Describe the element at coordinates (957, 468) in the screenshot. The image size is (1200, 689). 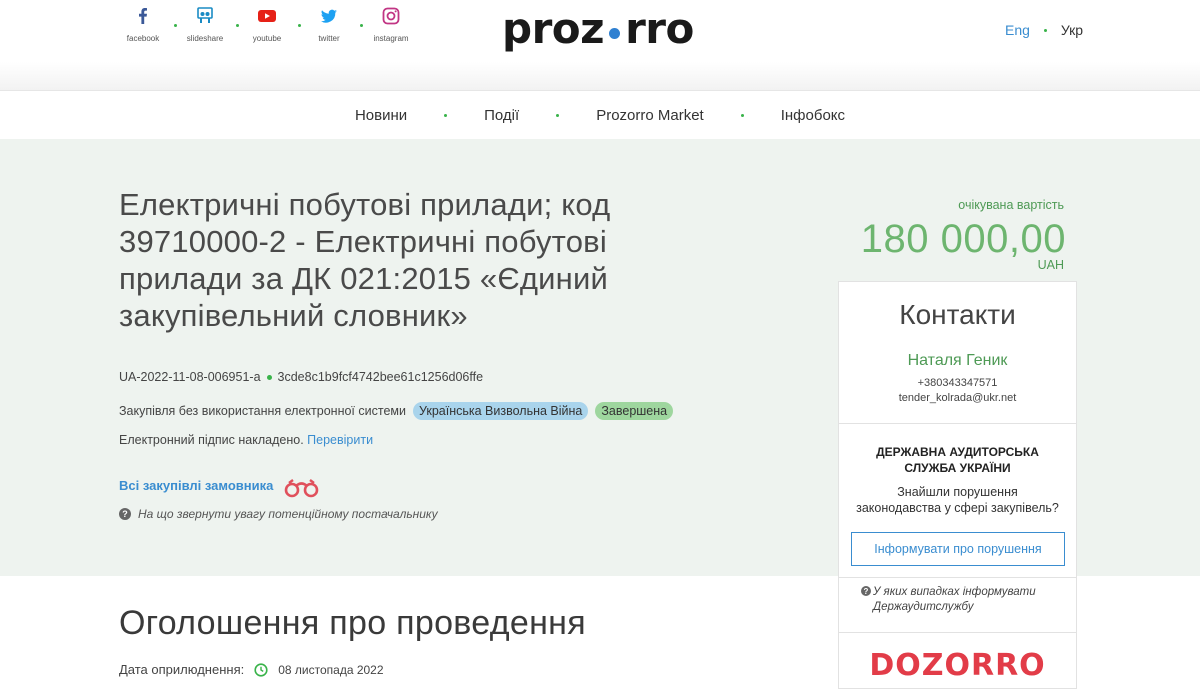
I see `audit-title-line: СЛУЖБА УКРАЇНИ` at that location.